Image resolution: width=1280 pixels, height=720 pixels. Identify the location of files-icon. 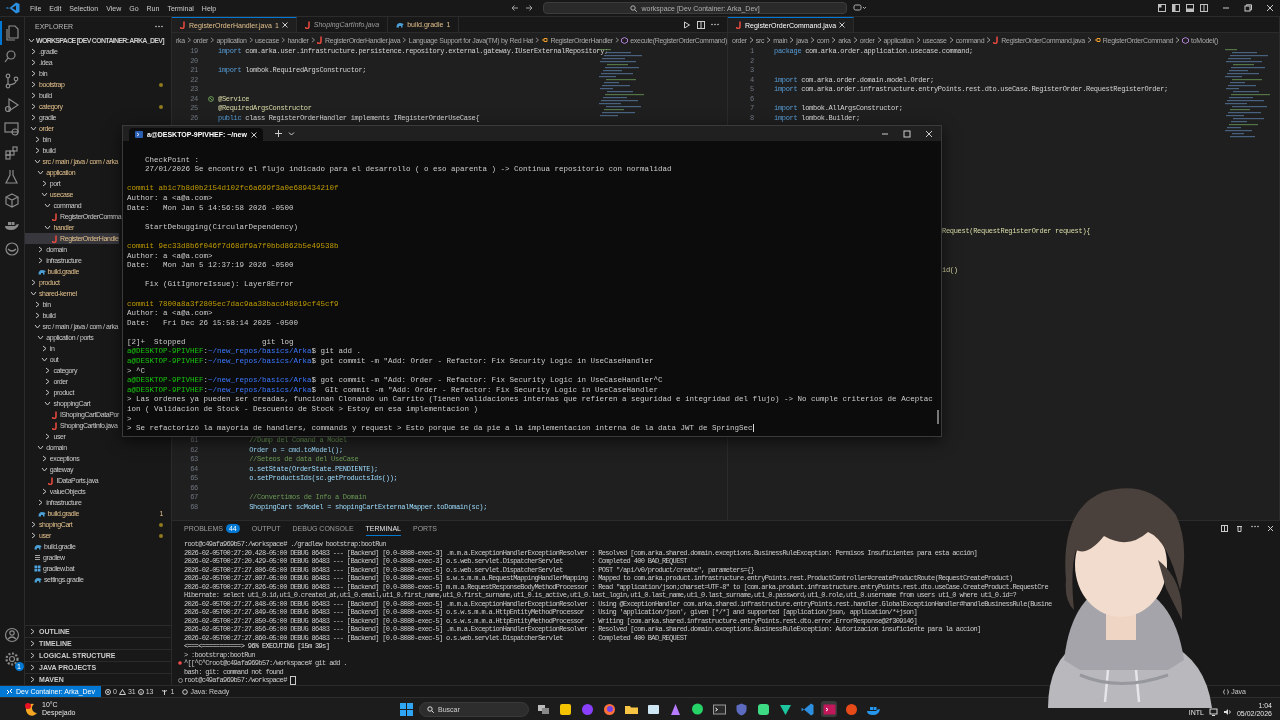
(13, 33).